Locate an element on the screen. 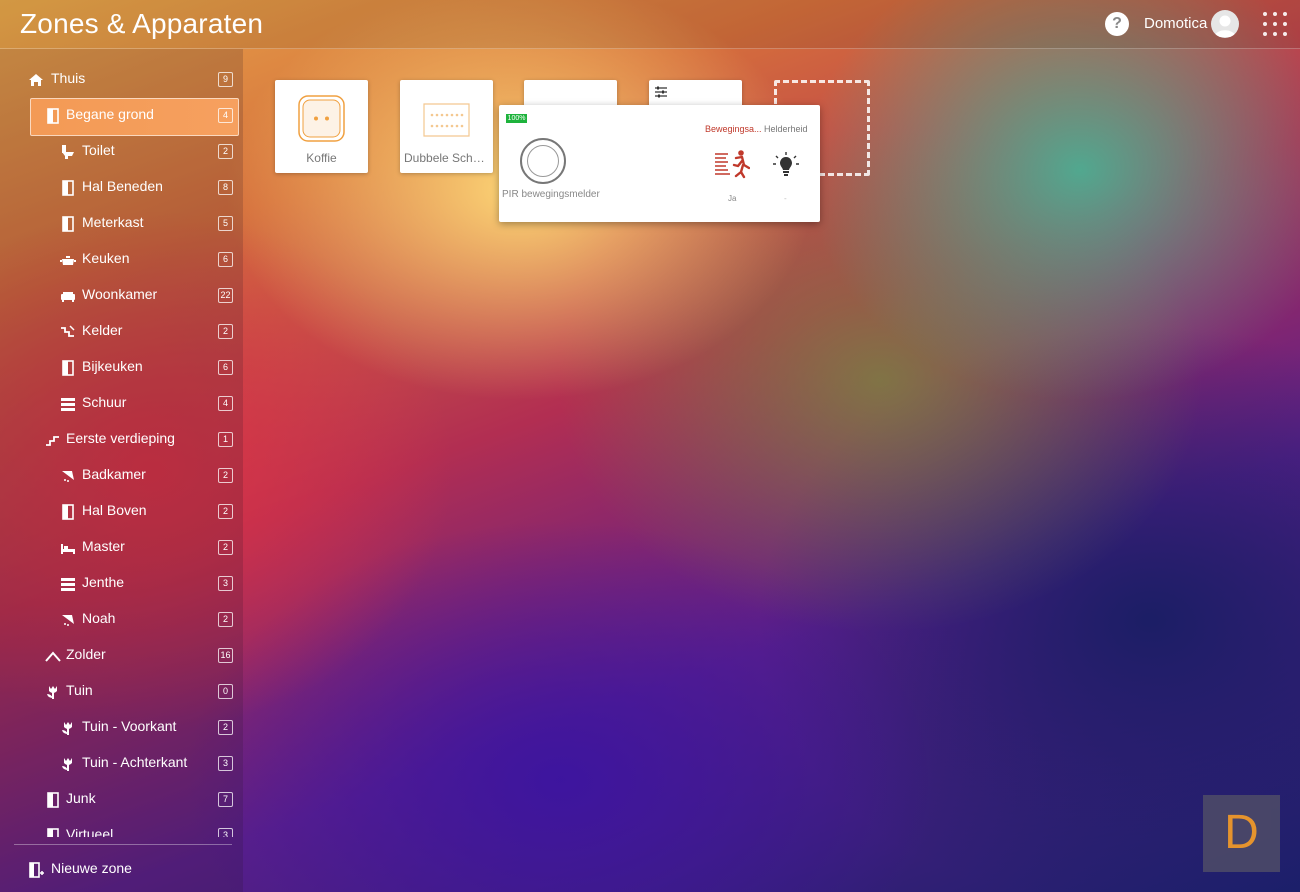 The image size is (1300, 892). pot-icon is located at coordinates (68, 260).